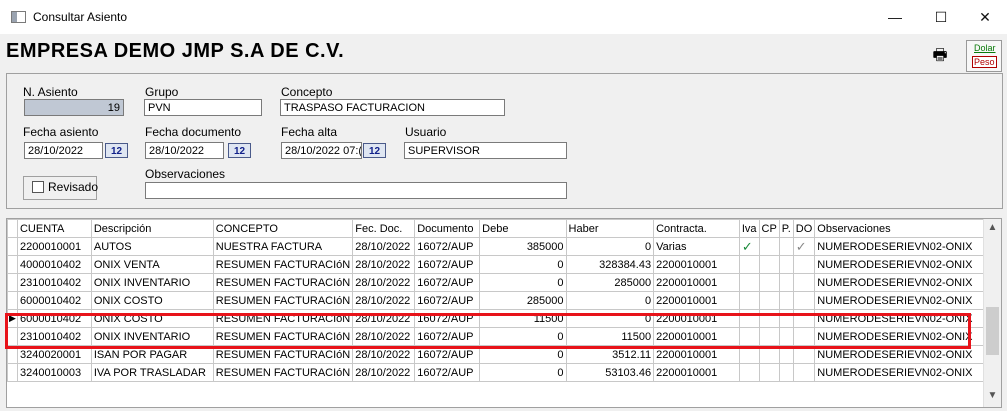  Describe the element at coordinates (610, 372) in the screenshot. I see `cell-haber: 53103.46` at that location.